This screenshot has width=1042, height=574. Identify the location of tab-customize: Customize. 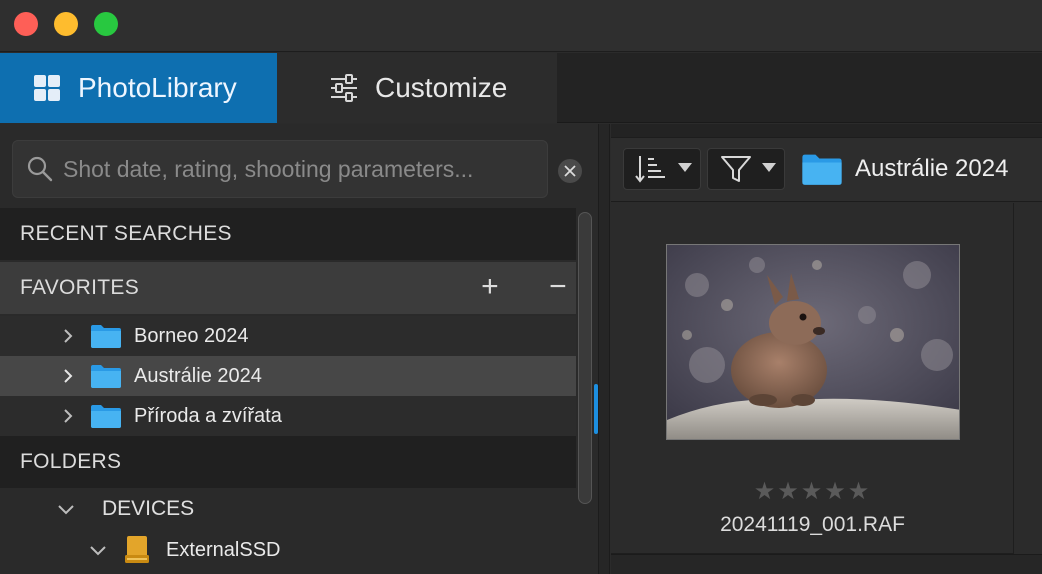
(417, 88).